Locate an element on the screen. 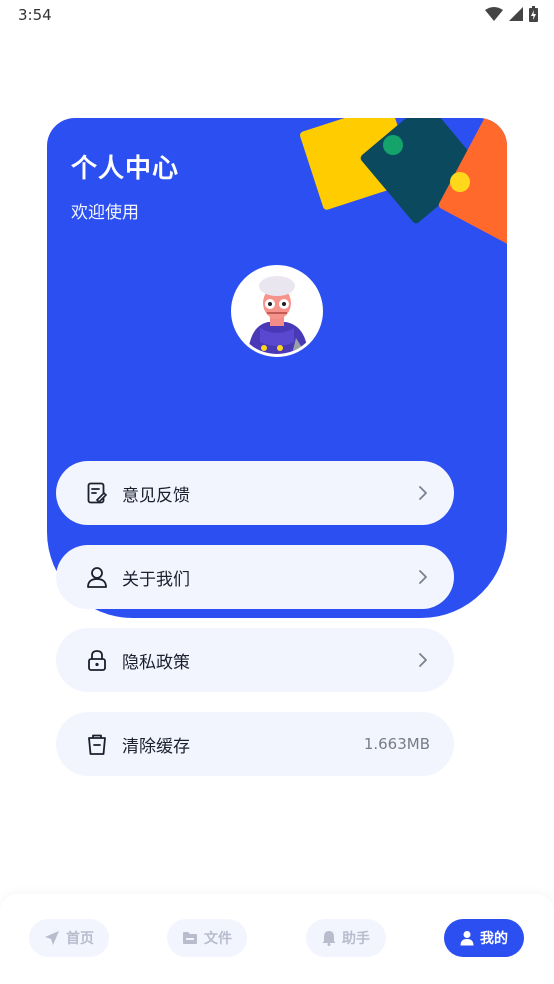 The image size is (554, 984). tab-mine: 我的 is located at coordinates (484, 938).